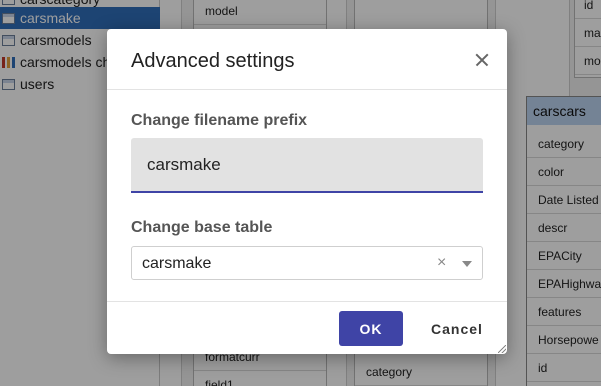 This screenshot has width=601, height=386. What do you see at coordinates (307, 327) in the screenshot?
I see `dialog-footer: OK Cancel` at bounding box center [307, 327].